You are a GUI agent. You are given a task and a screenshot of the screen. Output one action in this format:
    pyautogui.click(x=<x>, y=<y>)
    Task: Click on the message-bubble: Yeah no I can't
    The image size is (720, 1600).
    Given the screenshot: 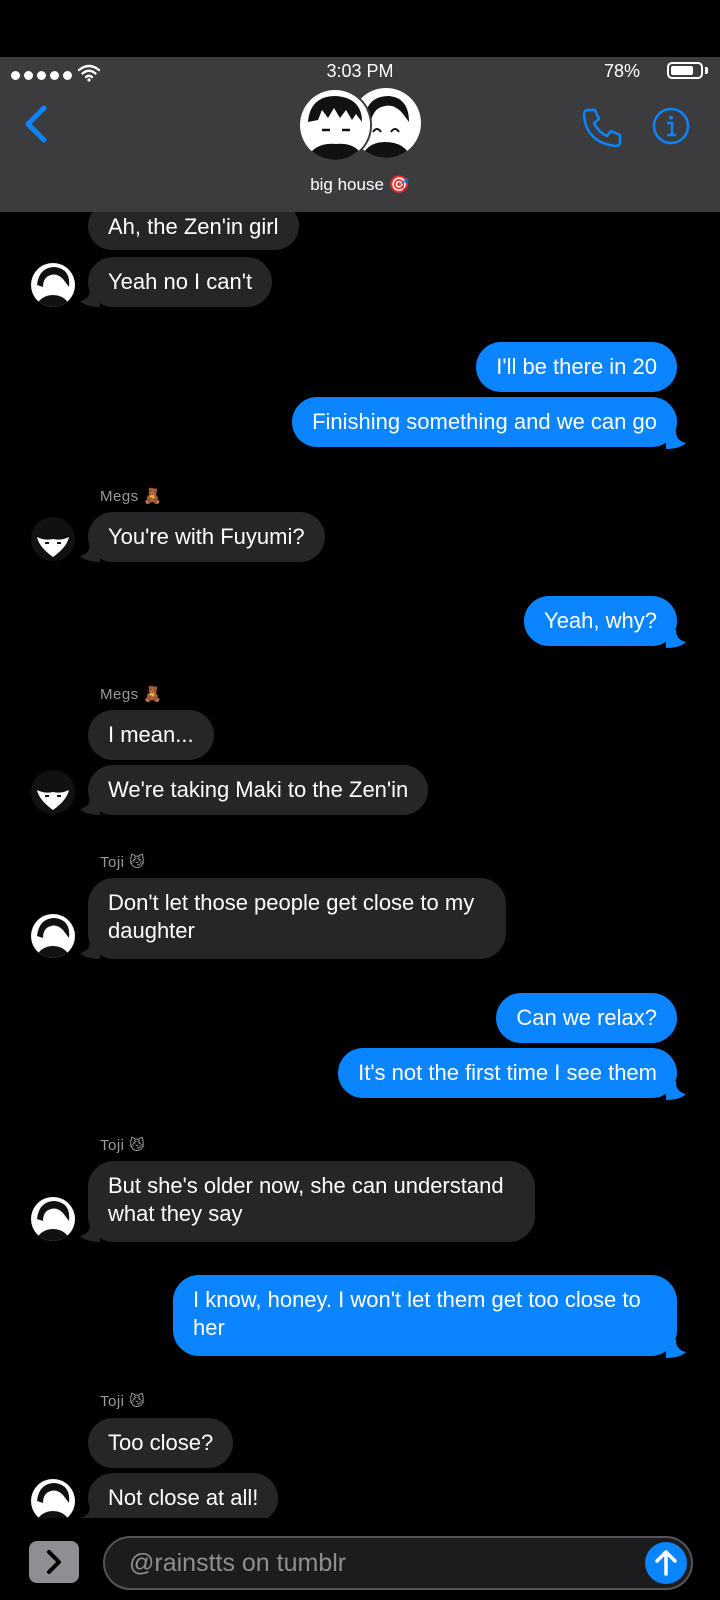 What is the action you would take?
    pyautogui.click(x=180, y=282)
    